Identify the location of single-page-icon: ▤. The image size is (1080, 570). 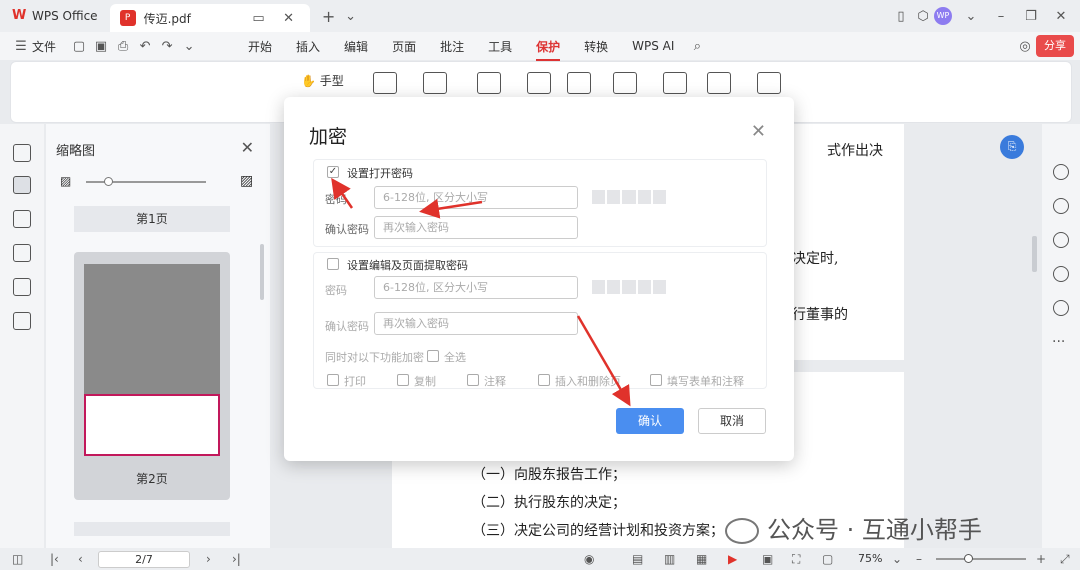
(637, 559).